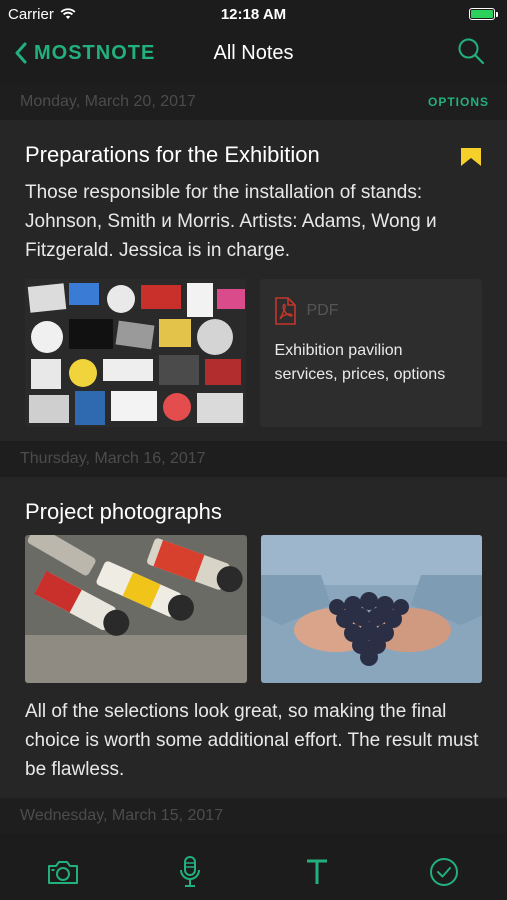  I want to click on grapes-photo, so click(371, 609).